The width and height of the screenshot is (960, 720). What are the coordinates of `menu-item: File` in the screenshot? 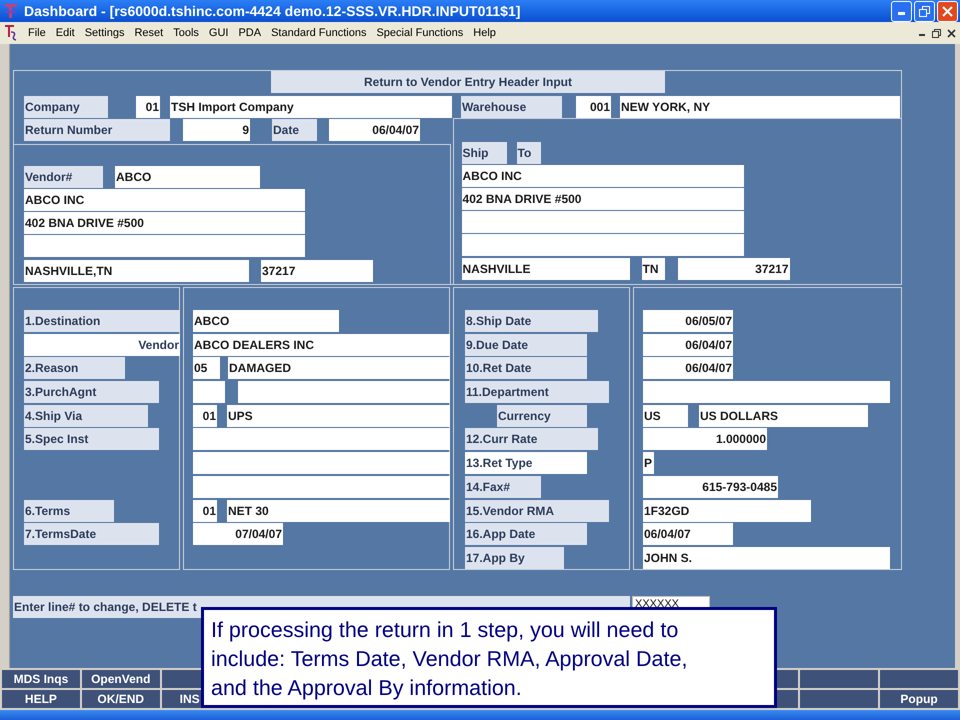 It's located at (37, 33).